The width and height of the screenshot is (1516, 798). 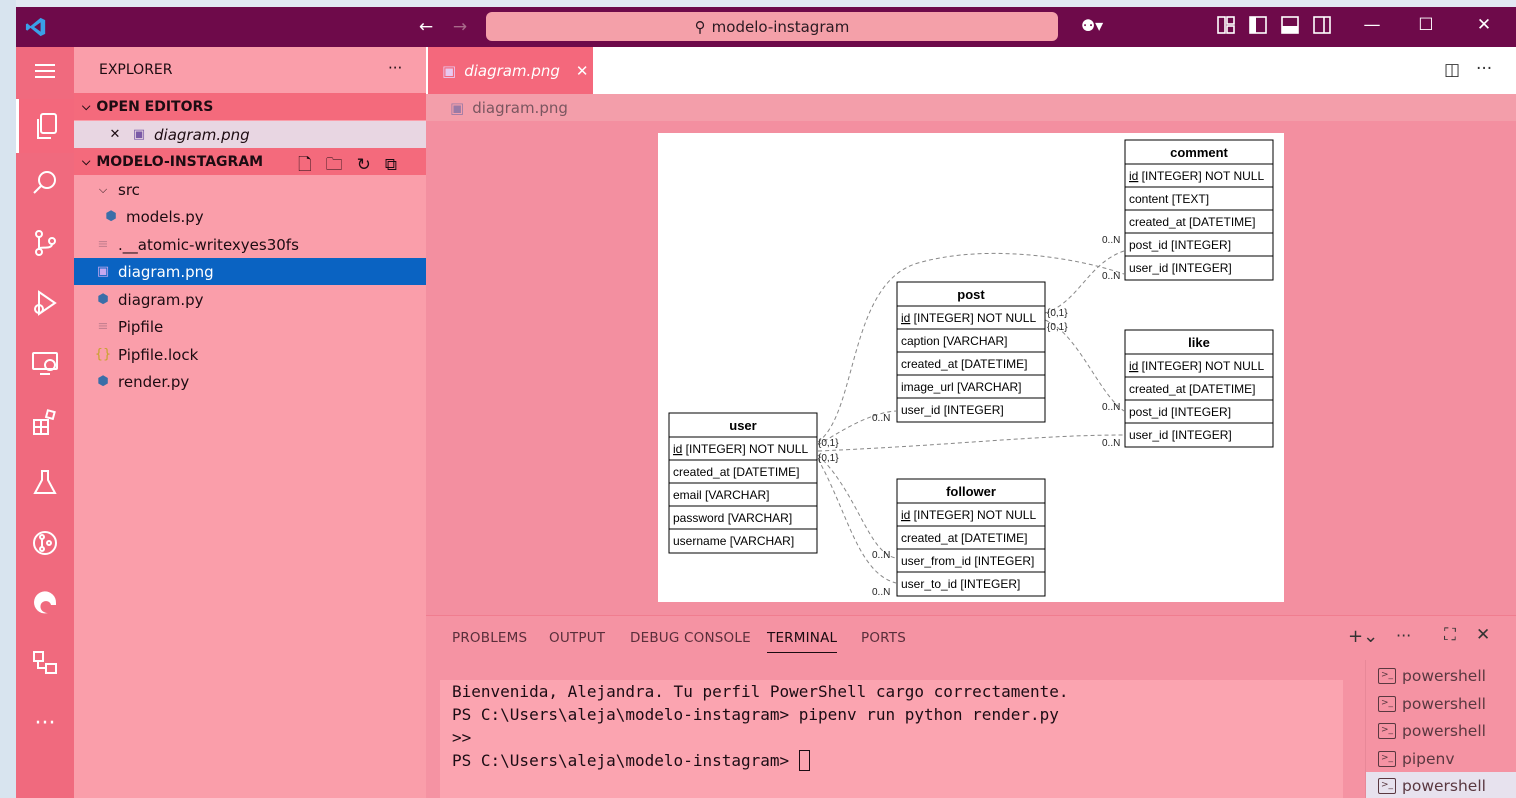 I want to click on tree-item-pipfile-lock: {} Pipfile.lock, so click(x=250, y=354).